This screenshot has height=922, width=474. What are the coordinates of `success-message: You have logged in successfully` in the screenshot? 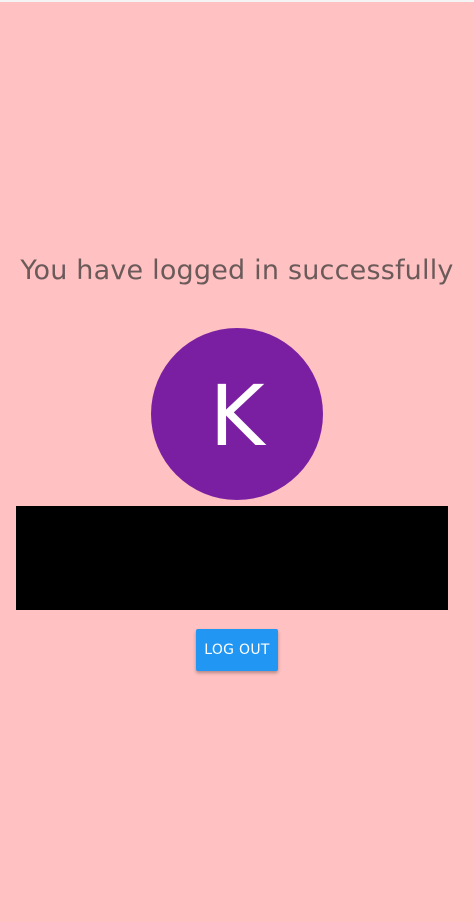 It's located at (237, 270).